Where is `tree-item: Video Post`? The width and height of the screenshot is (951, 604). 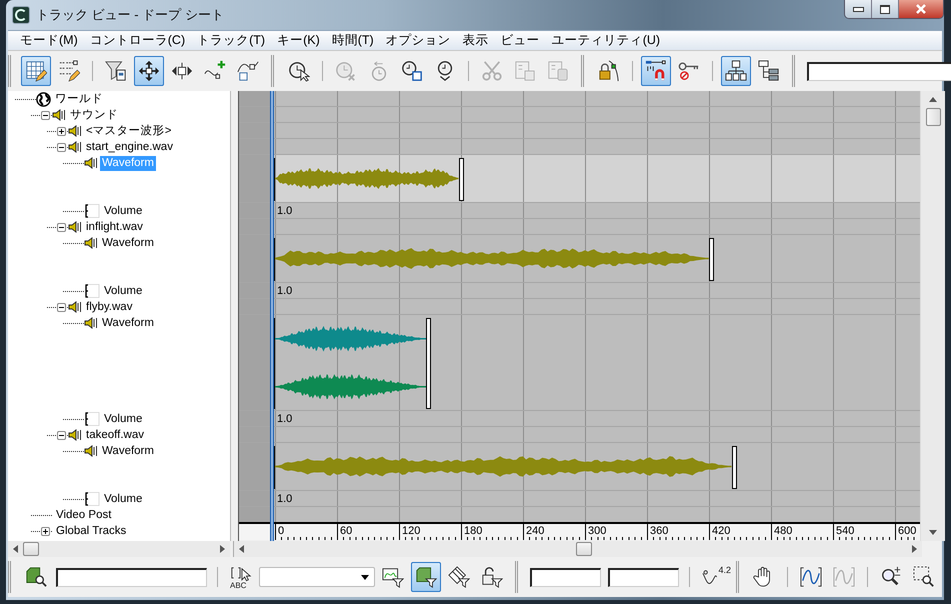
tree-item: Video Post is located at coordinates (84, 515).